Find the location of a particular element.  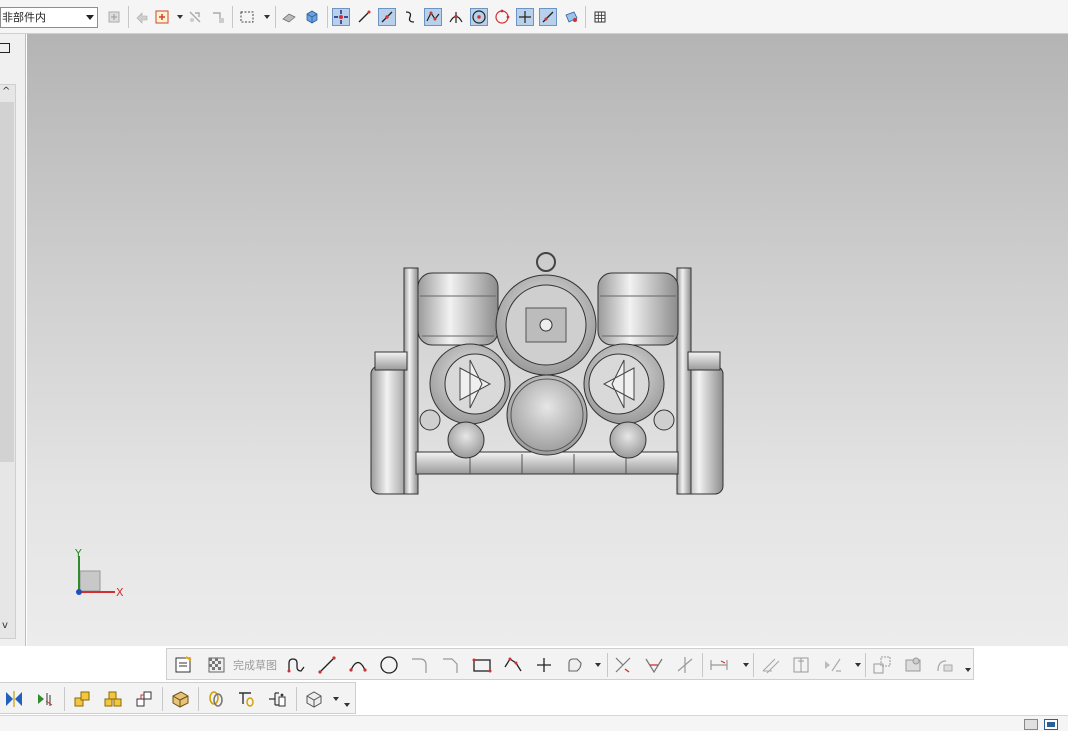

convert-reference-icon is located at coordinates (882, 665).